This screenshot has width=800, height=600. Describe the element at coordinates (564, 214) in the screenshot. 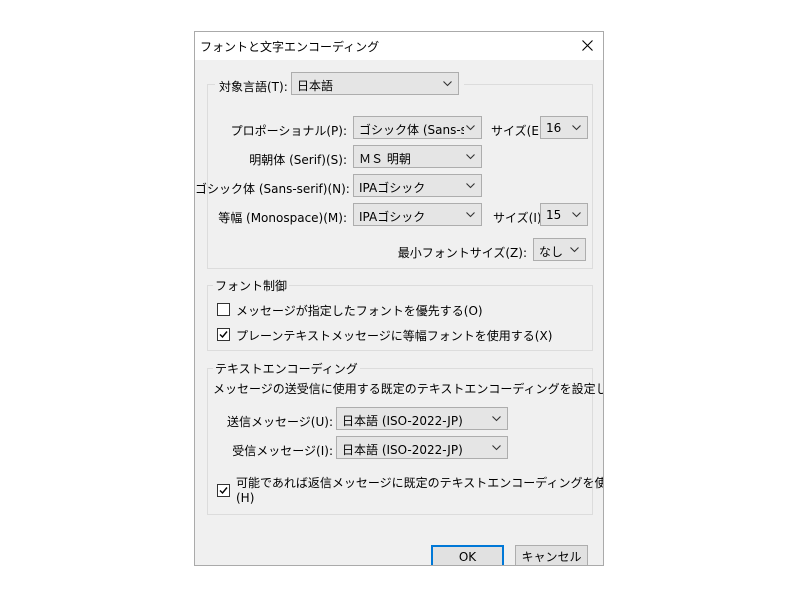

I see `size-select-i: 15` at that location.